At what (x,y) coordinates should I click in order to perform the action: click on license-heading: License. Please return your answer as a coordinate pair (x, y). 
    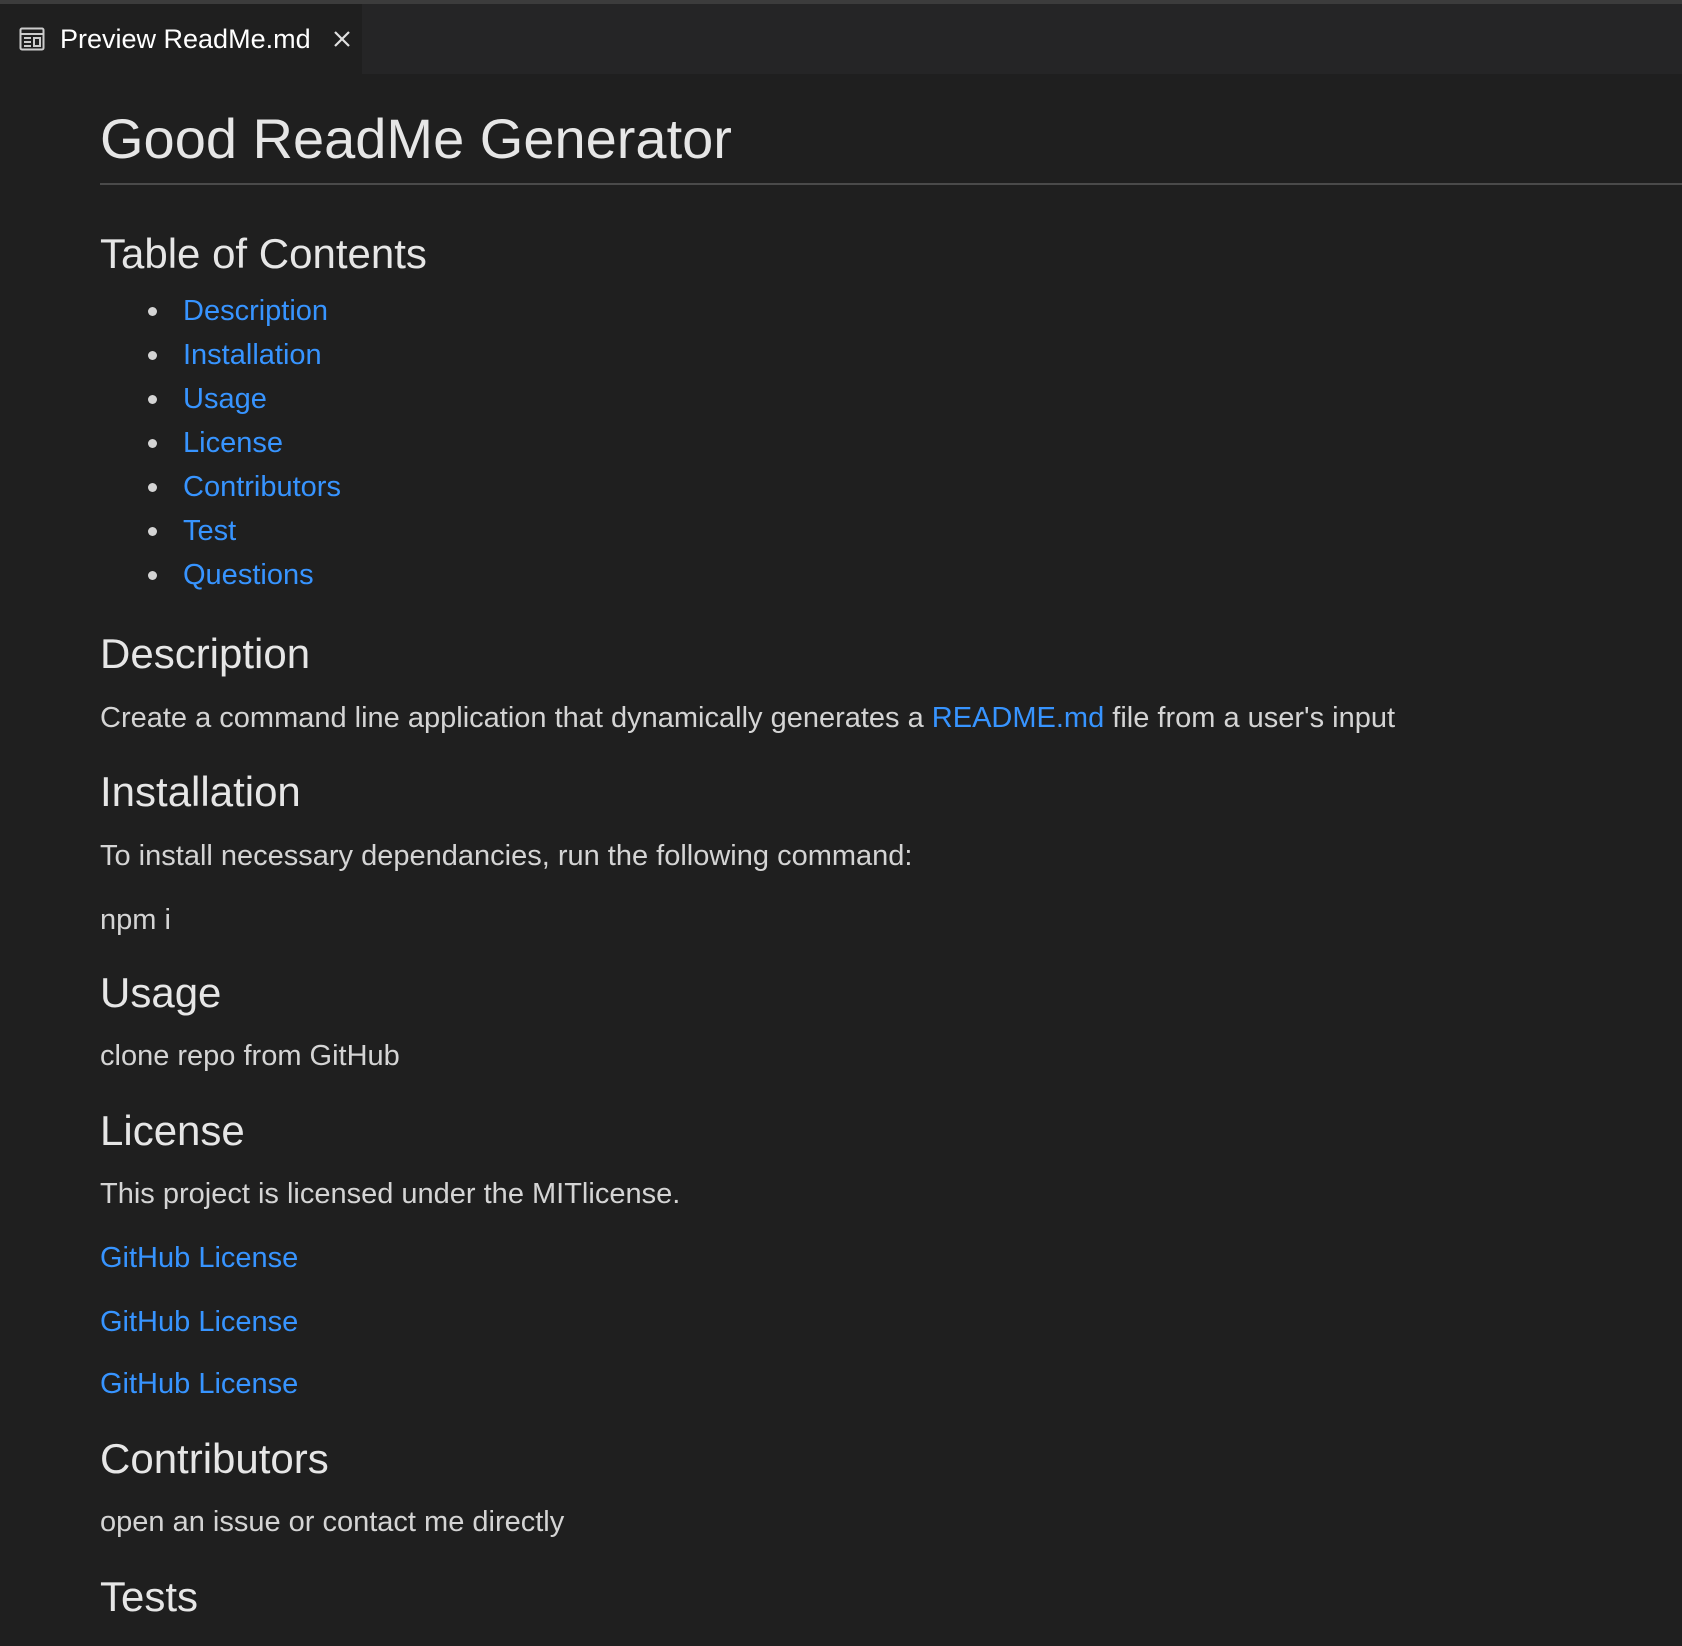
    Looking at the image, I should click on (172, 1130).